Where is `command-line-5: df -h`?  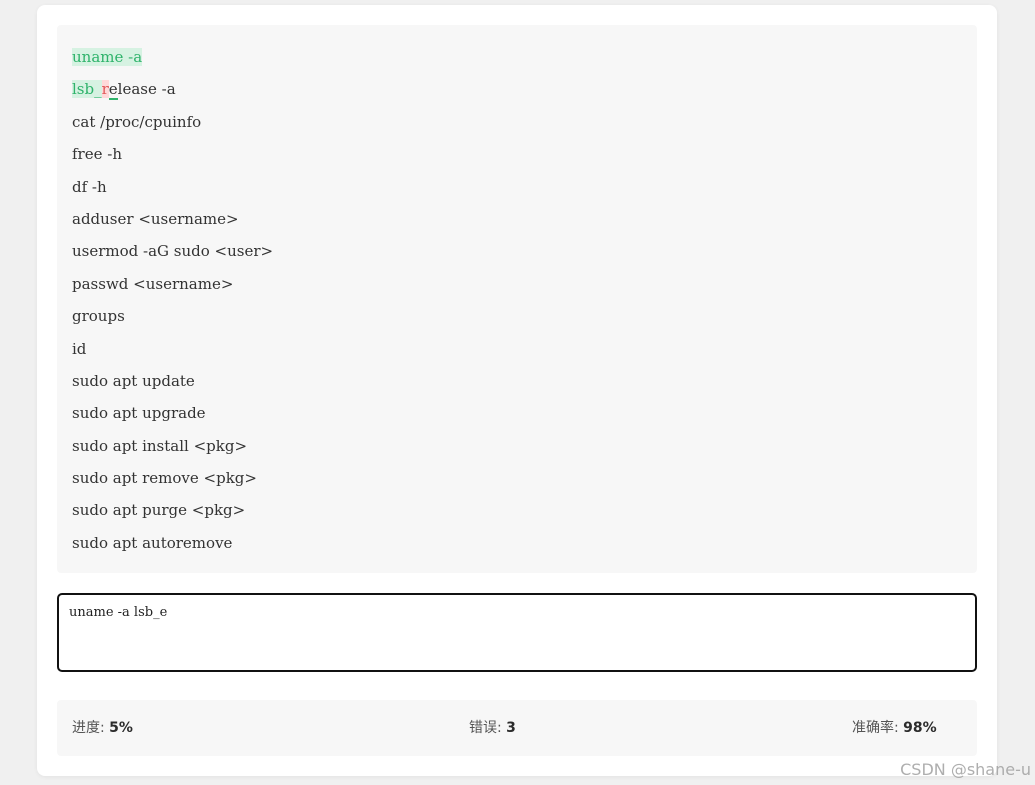
command-line-5: df -h is located at coordinates (89, 186).